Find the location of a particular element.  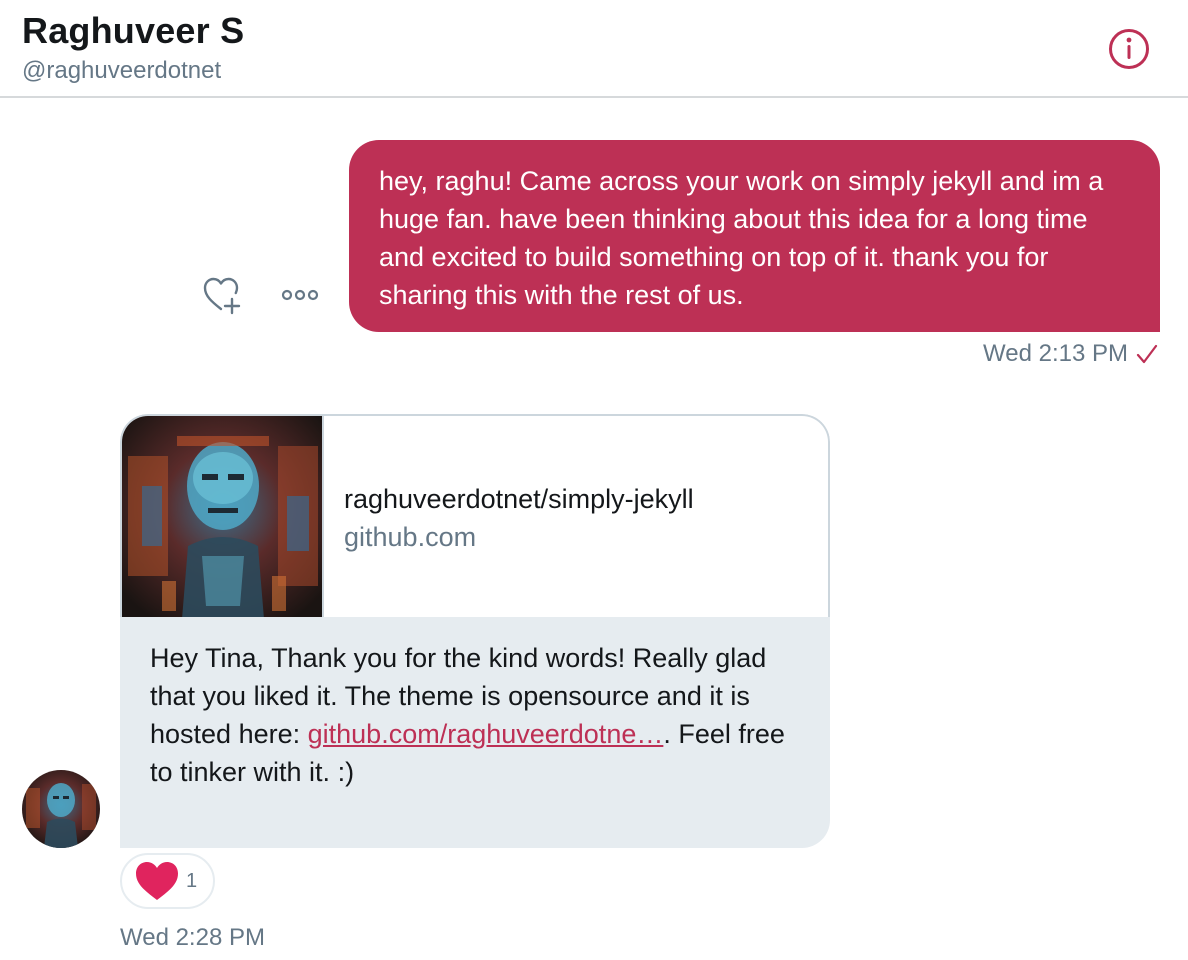

reaction-badge: 1 is located at coordinates (167, 881).